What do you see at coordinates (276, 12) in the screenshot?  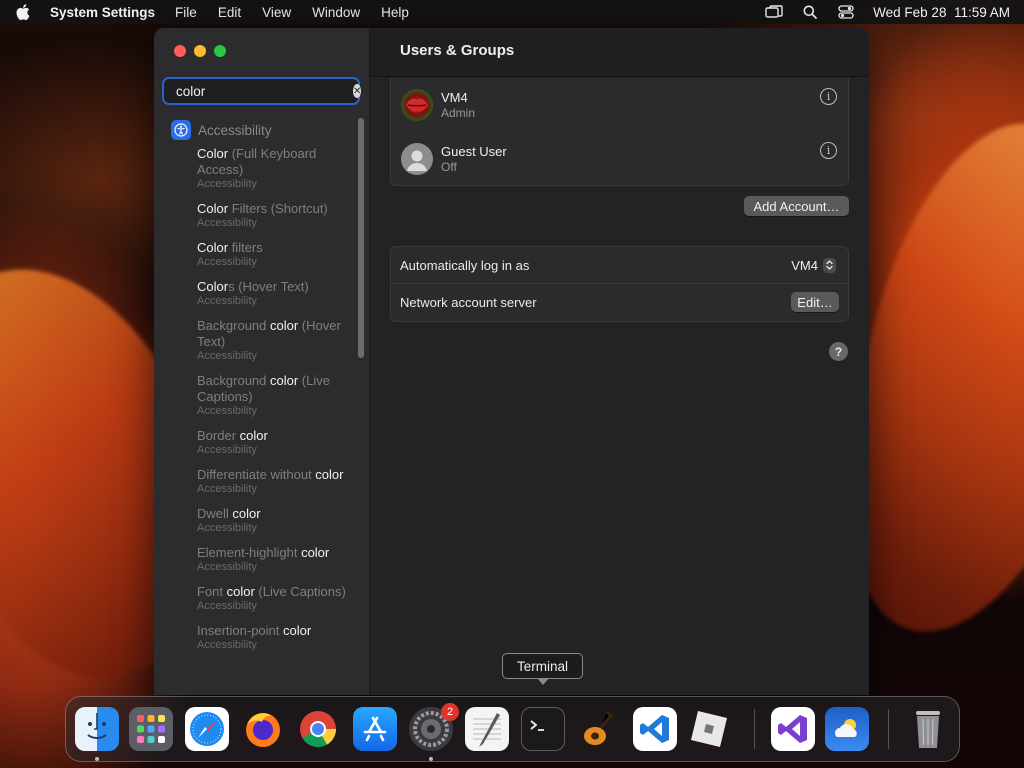 I see `menu-view: View` at bounding box center [276, 12].